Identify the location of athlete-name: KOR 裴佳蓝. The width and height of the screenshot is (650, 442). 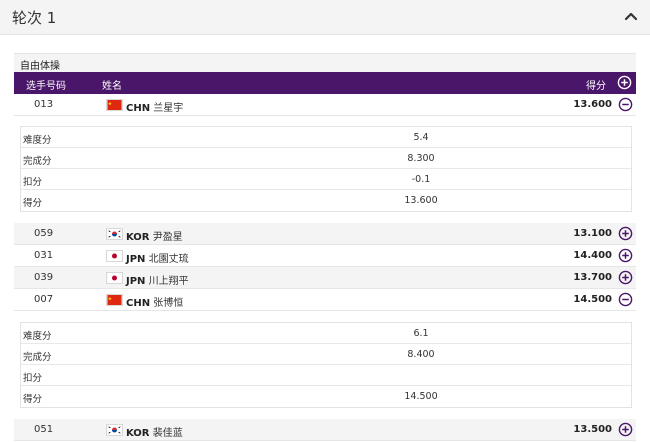
(154, 431).